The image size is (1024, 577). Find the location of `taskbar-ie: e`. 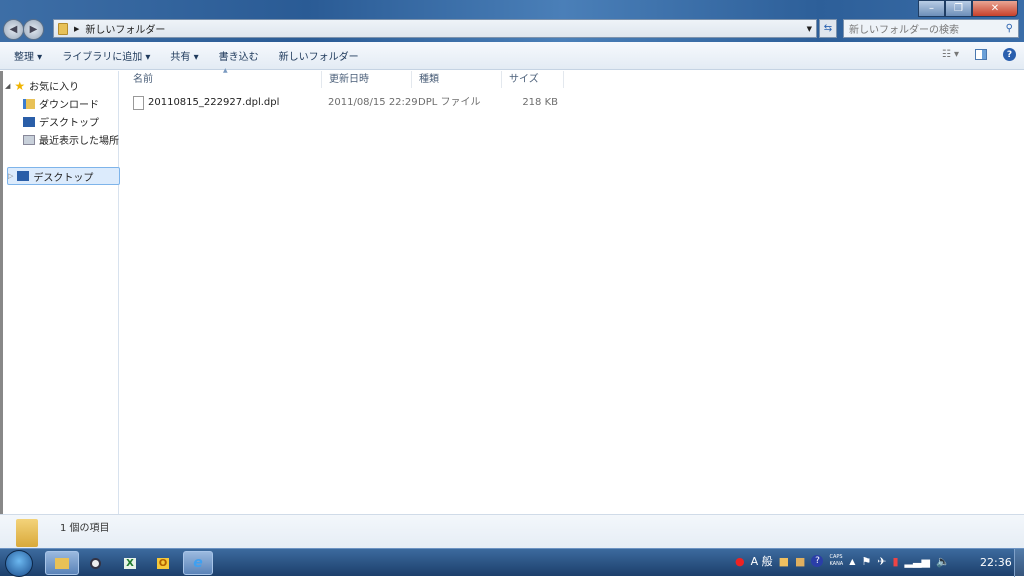

taskbar-ie: e is located at coordinates (198, 563).